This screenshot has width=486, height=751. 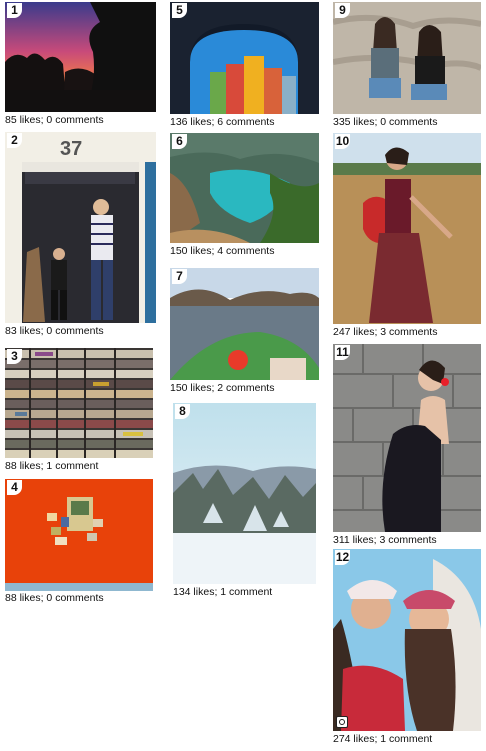 What do you see at coordinates (71, 149) in the screenshot?
I see `unit-number-37: 37` at bounding box center [71, 149].